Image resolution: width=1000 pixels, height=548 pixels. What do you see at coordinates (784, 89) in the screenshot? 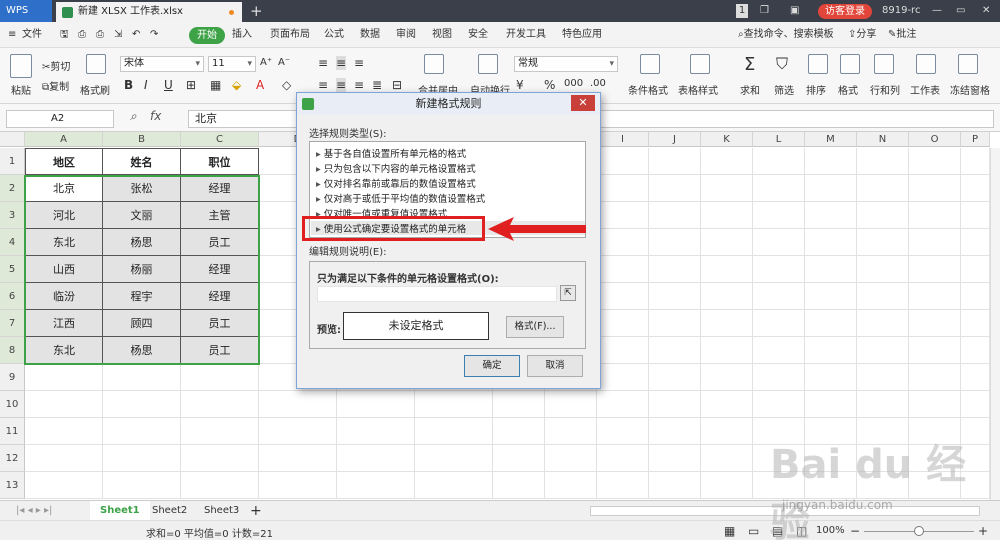
I see `filter-label: 筛选` at bounding box center [784, 89].